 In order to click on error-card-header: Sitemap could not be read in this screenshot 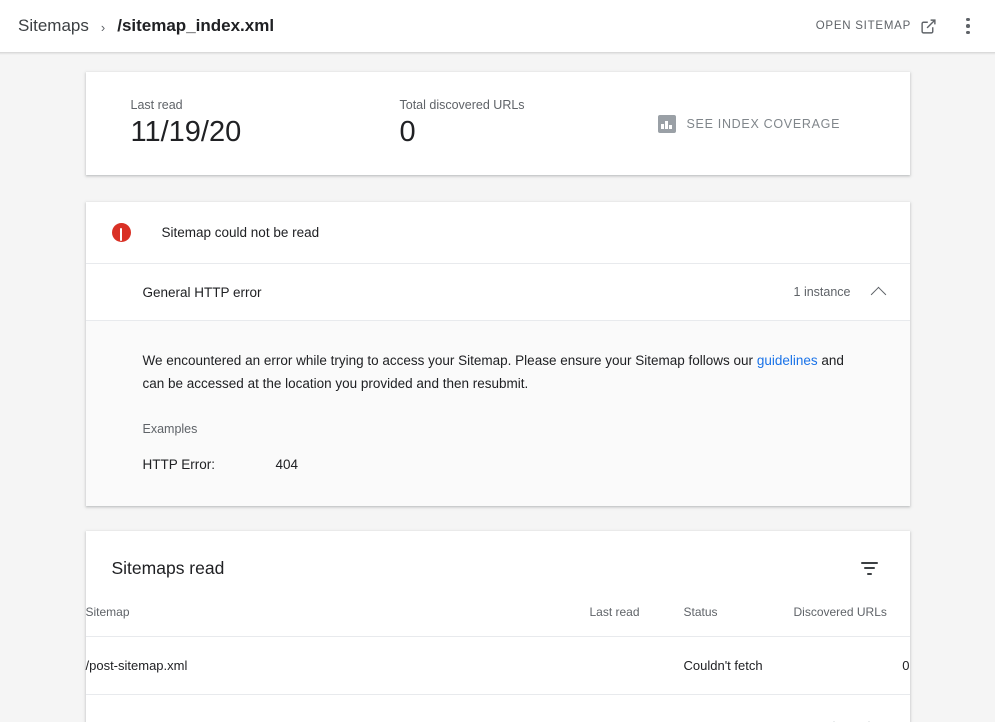, I will do `click(497, 233)`.